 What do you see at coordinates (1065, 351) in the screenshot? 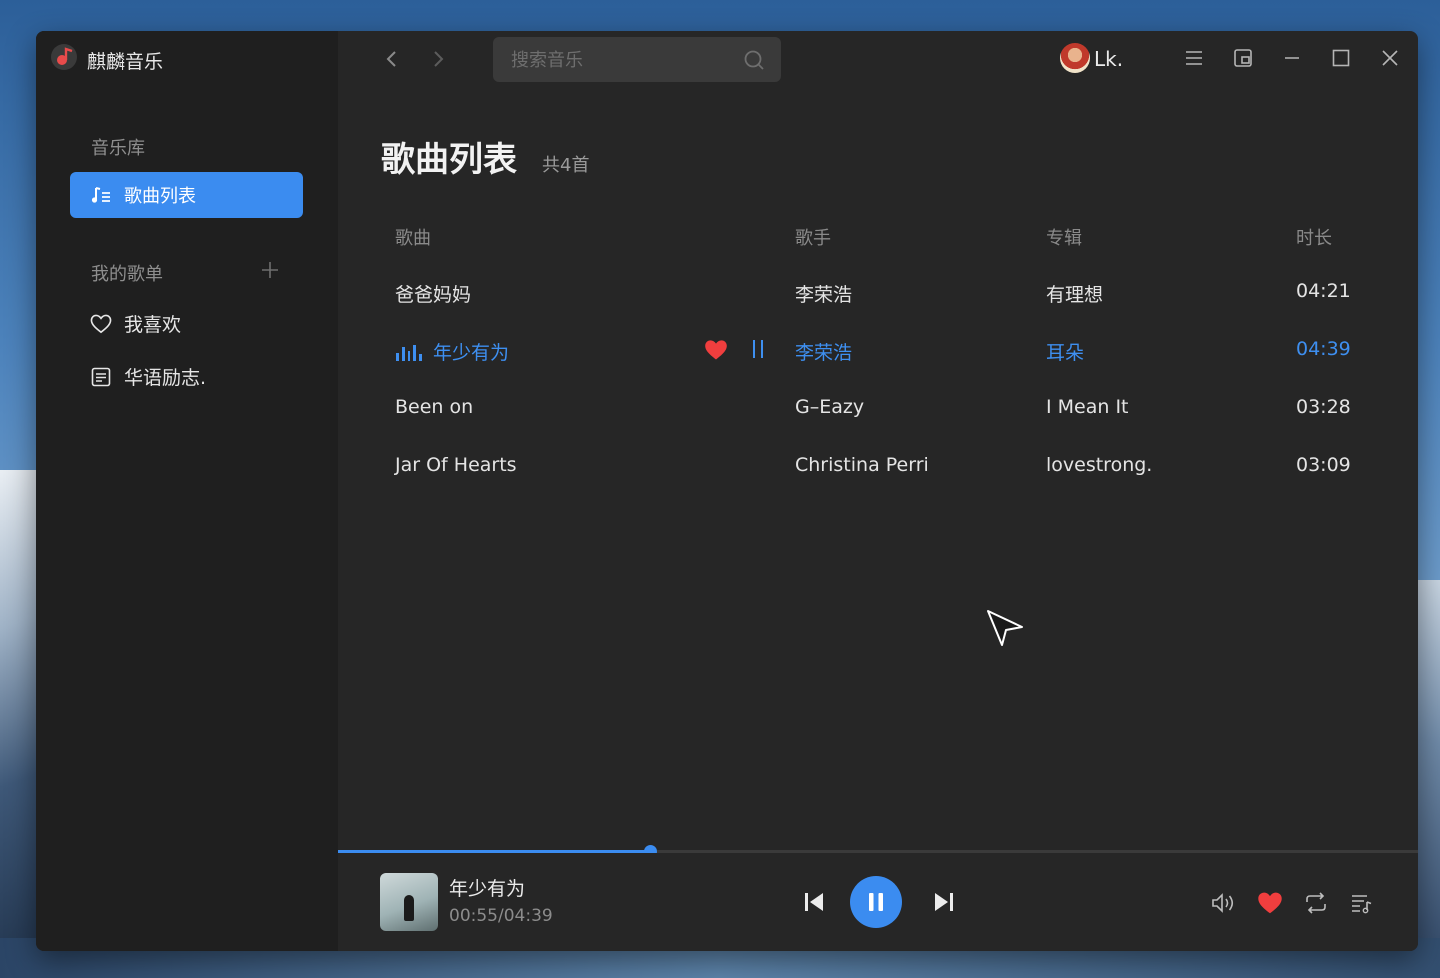
I see `song-album: 耳朵` at bounding box center [1065, 351].